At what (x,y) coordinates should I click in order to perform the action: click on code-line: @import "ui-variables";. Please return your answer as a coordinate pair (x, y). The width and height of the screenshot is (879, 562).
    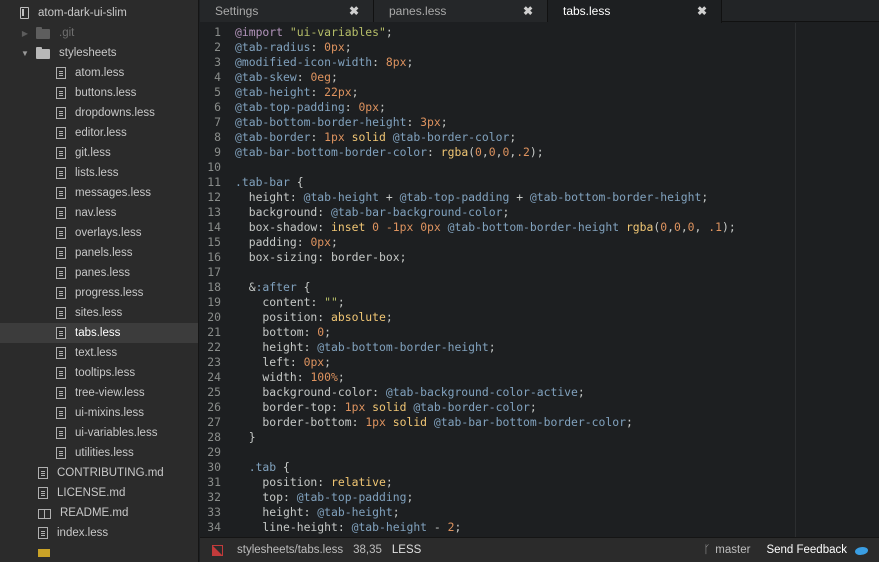
    Looking at the image, I should click on (314, 32).